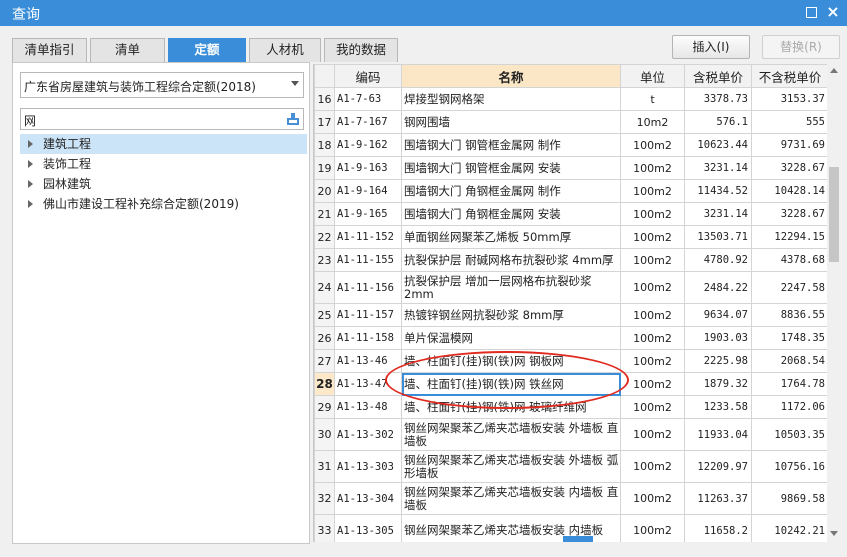 The height and width of the screenshot is (557, 847). I want to click on cell-code: A1-9-164, so click(368, 191).